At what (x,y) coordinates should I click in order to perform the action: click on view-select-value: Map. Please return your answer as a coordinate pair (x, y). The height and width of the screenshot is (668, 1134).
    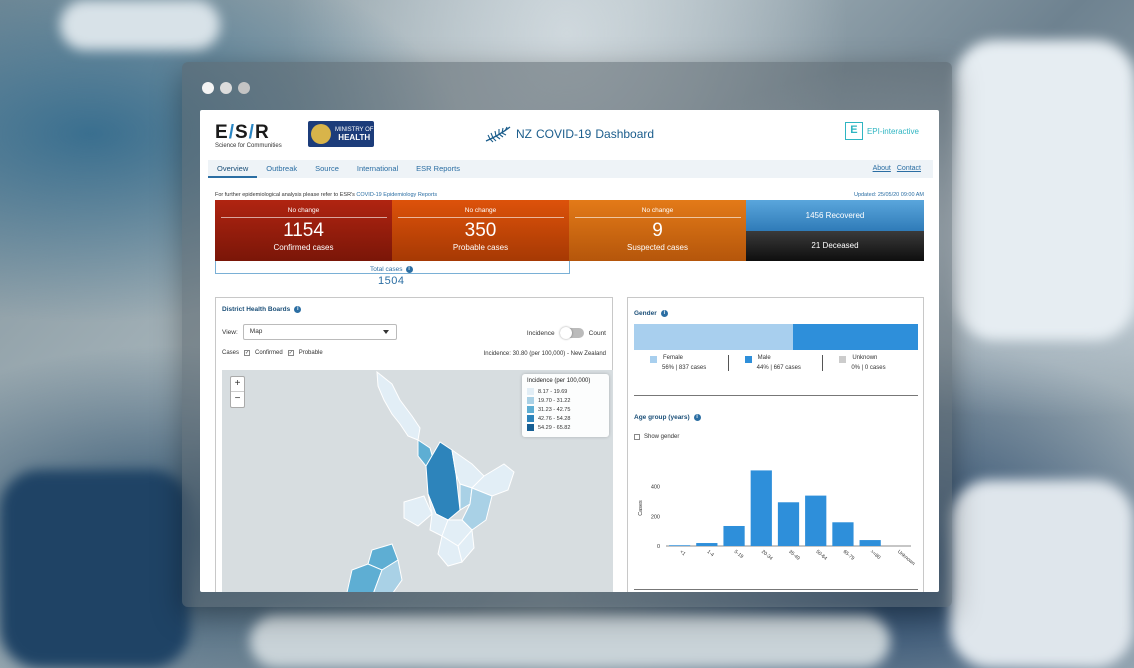
    Looking at the image, I should click on (256, 331).